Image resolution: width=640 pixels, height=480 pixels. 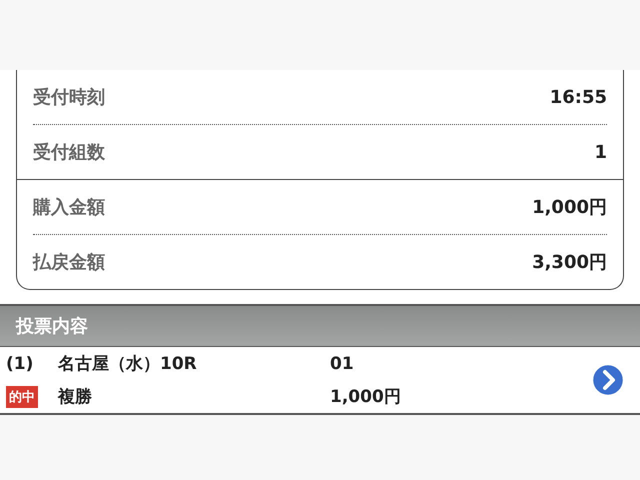 I want to click on row-label: 払戻金額, so click(x=69, y=262).